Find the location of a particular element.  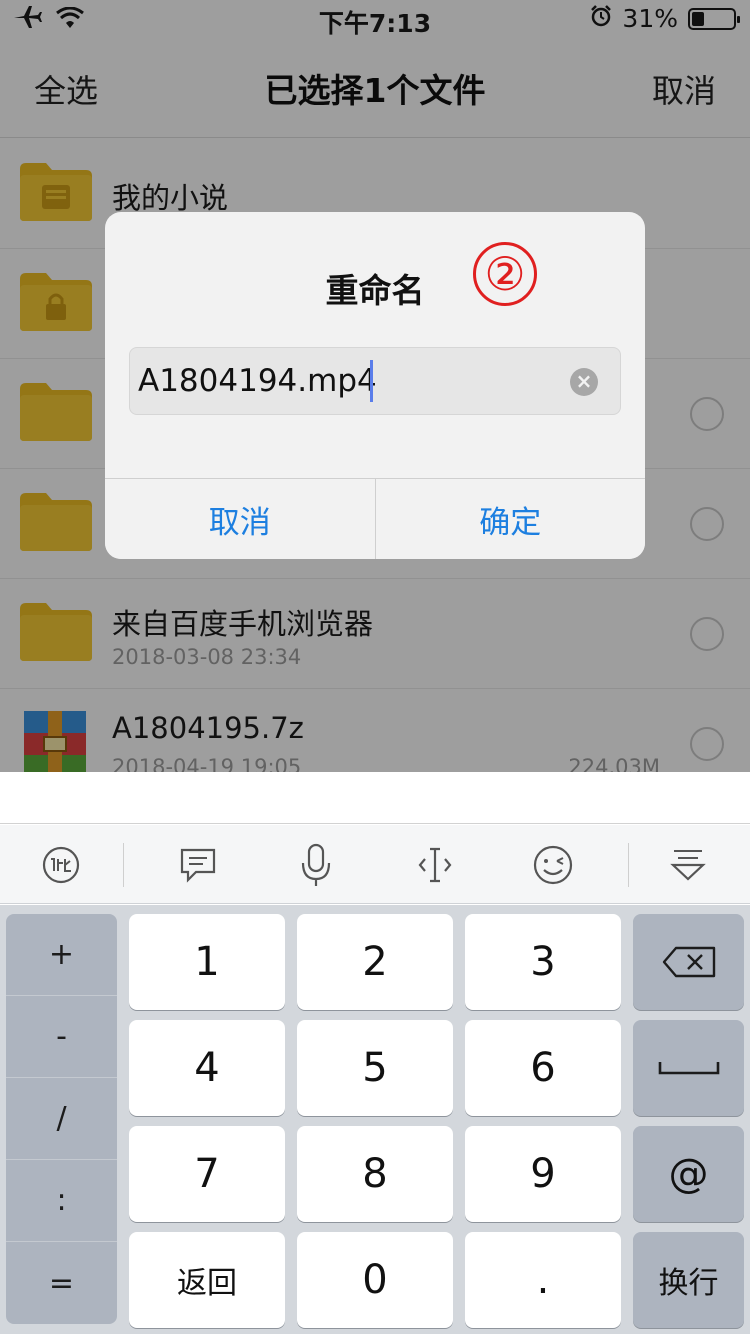

space-icon is located at coordinates (688, 1068).